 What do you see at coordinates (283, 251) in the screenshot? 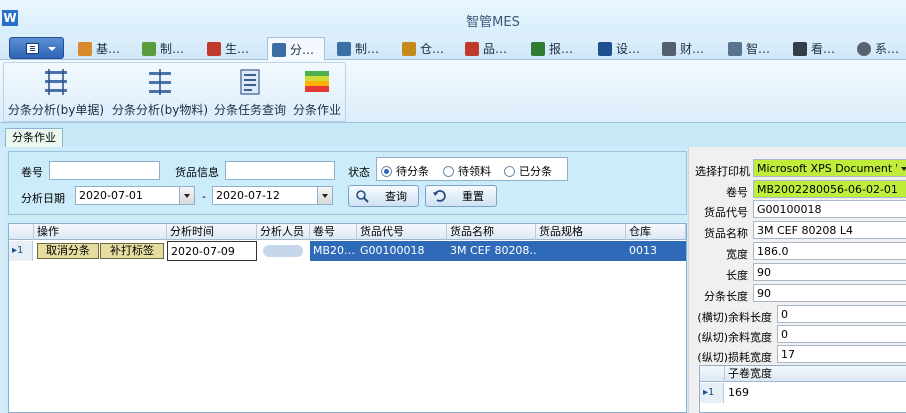
I see `analyst-cell` at bounding box center [283, 251].